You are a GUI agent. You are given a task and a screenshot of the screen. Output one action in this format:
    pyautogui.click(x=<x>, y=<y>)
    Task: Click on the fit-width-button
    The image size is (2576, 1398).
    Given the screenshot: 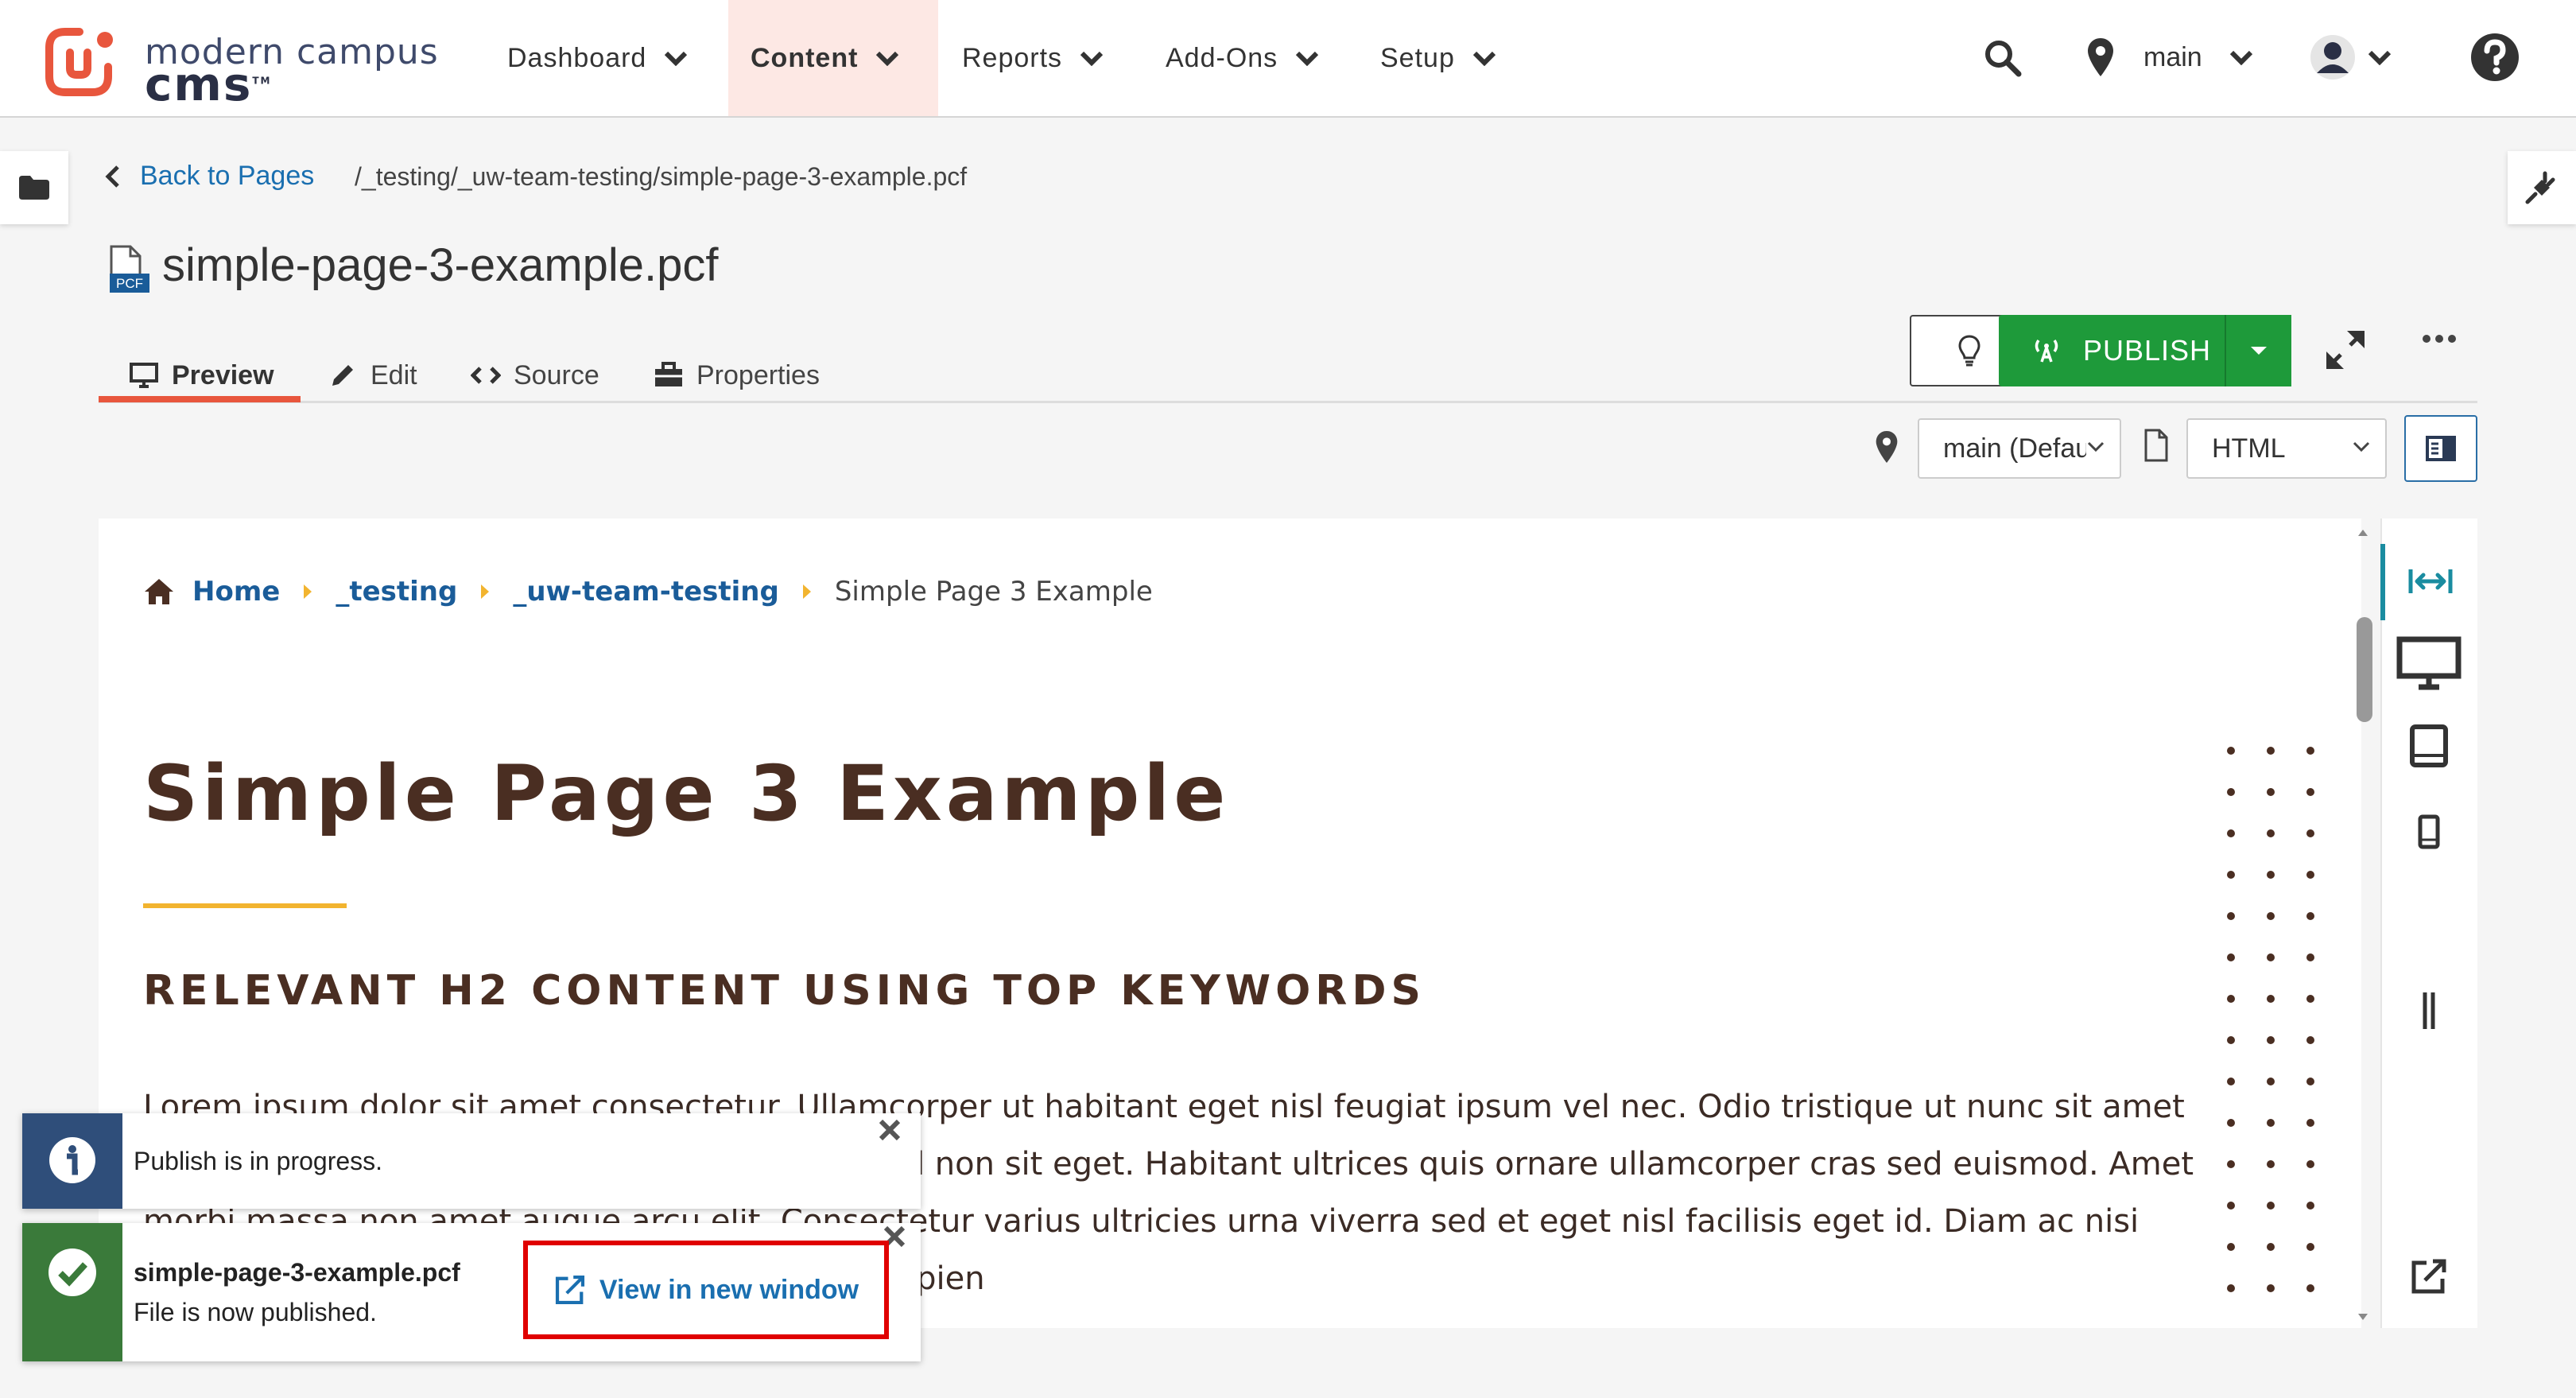 What is the action you would take?
    pyautogui.click(x=2430, y=581)
    